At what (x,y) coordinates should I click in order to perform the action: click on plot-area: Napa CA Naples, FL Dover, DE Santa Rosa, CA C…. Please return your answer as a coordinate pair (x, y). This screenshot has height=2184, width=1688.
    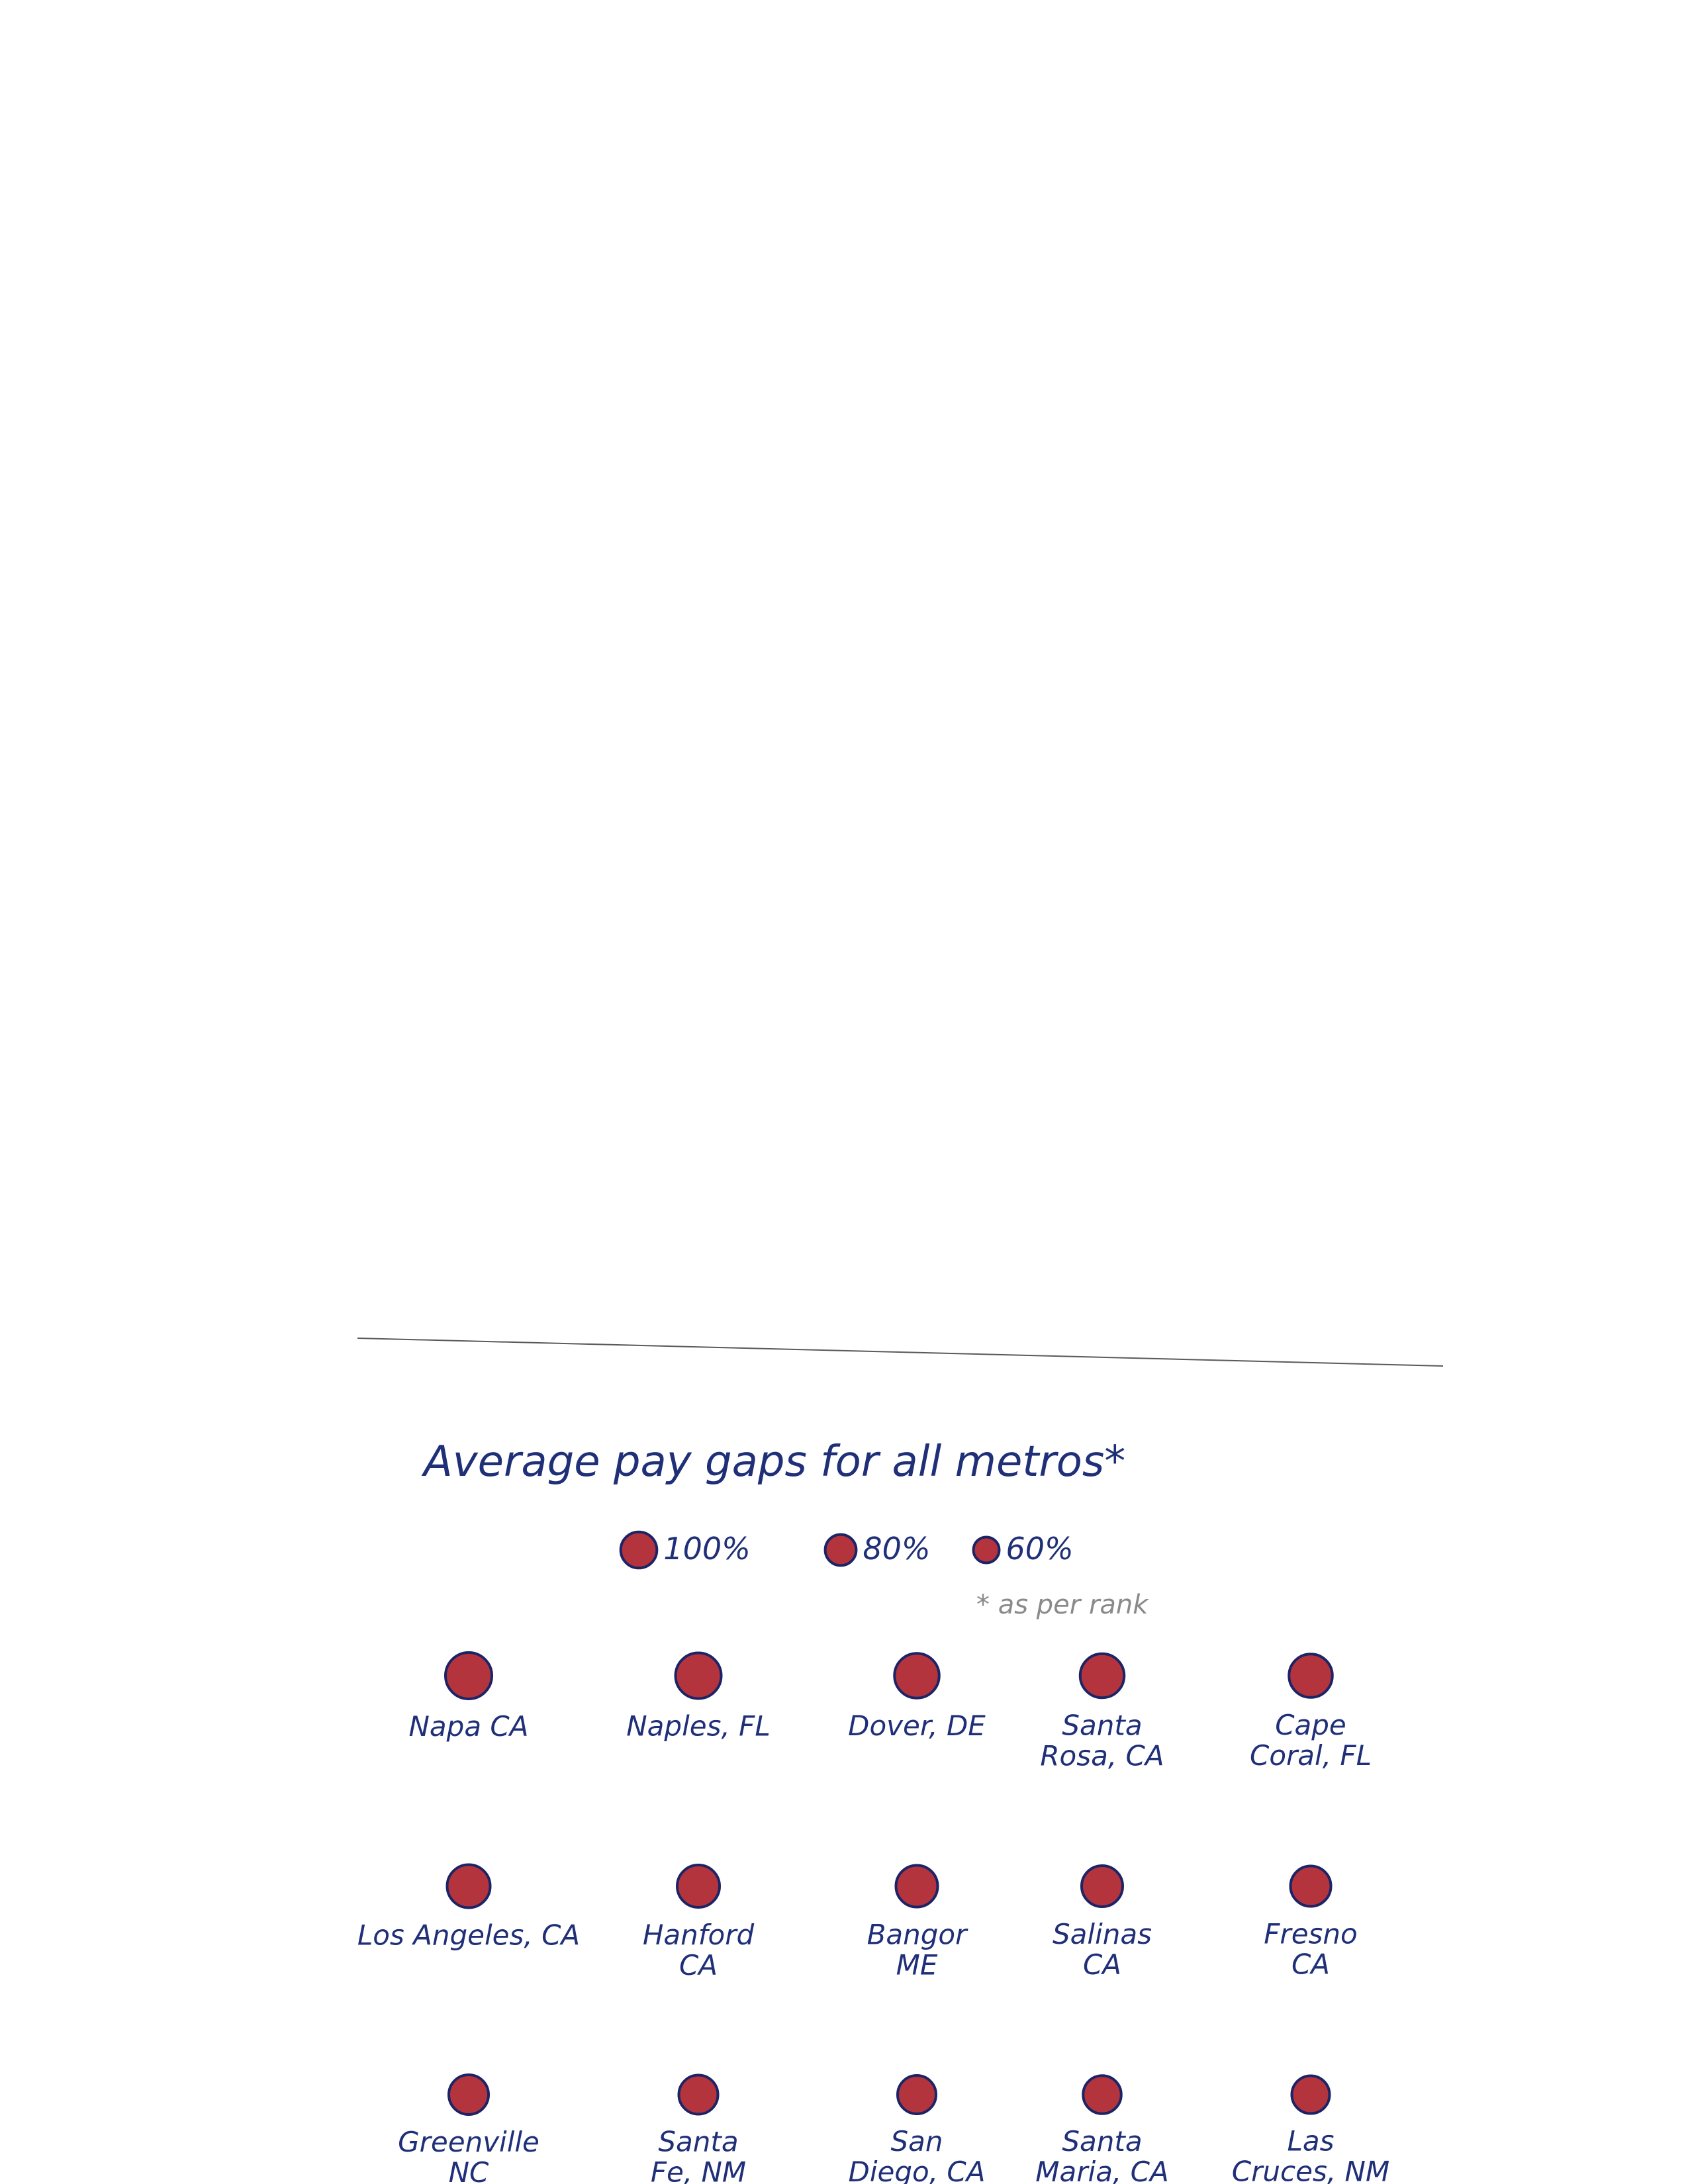
    Looking at the image, I should click on (873, 1917).